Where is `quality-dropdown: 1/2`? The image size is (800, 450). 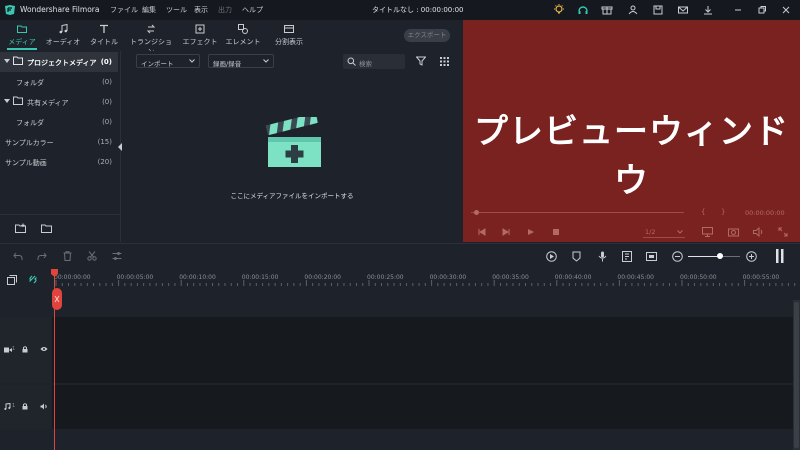
quality-dropdown: 1/2 is located at coordinates (664, 231).